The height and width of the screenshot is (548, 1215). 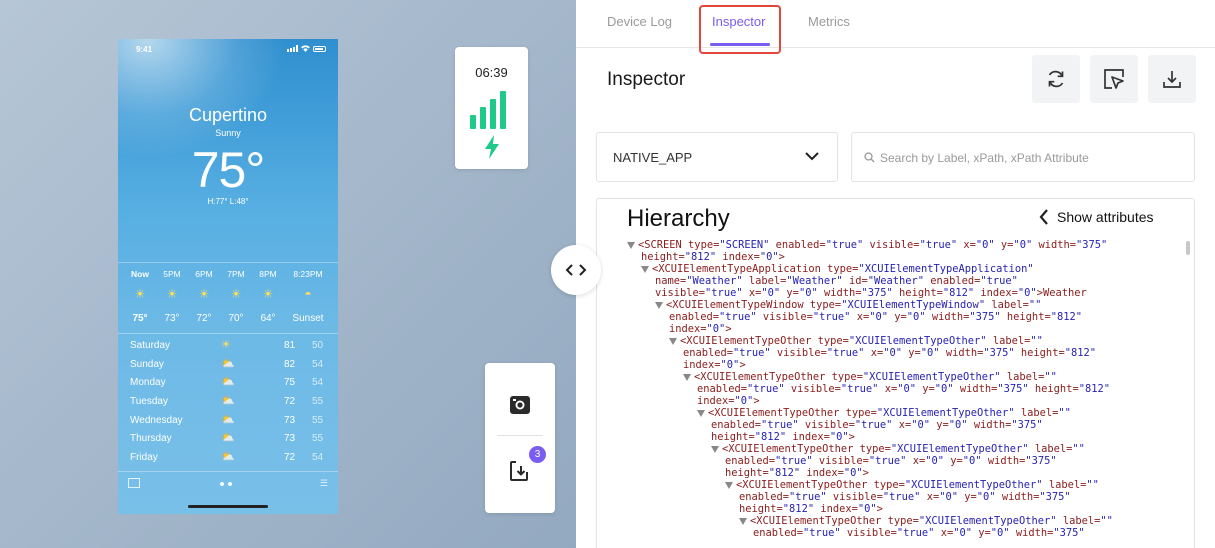 What do you see at coordinates (1172, 79) in the screenshot?
I see `download-button` at bounding box center [1172, 79].